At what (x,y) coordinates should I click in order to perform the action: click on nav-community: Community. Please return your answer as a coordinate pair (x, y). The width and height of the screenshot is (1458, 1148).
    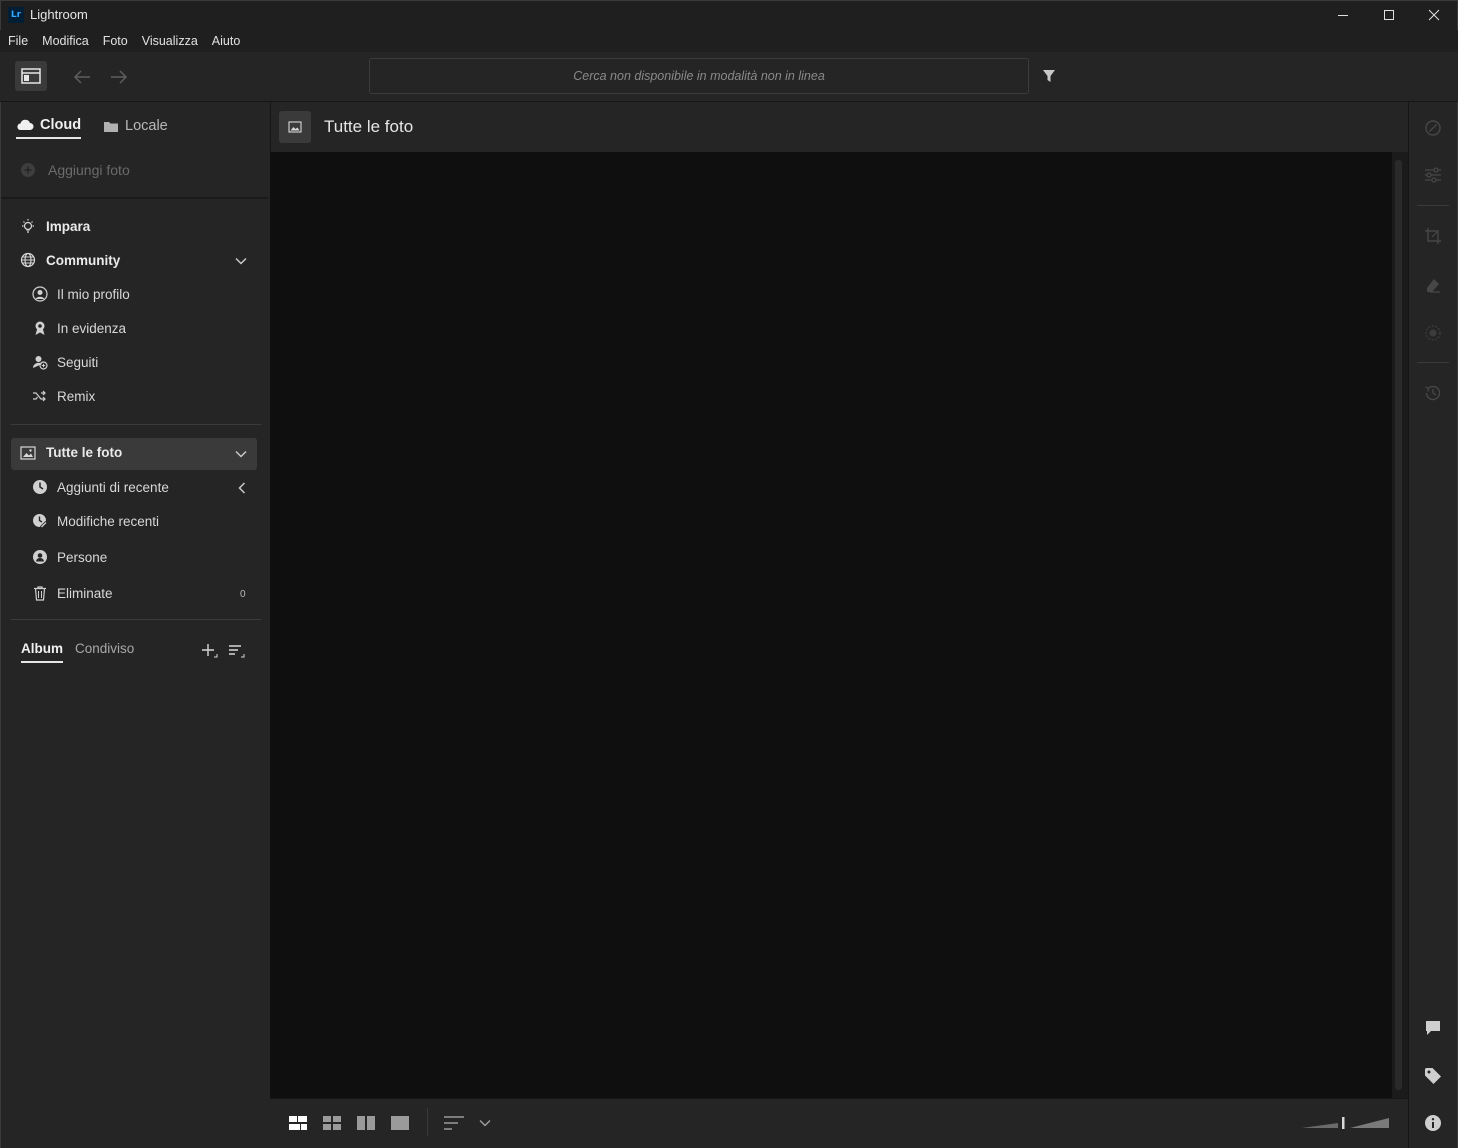
    Looking at the image, I should click on (70, 260).